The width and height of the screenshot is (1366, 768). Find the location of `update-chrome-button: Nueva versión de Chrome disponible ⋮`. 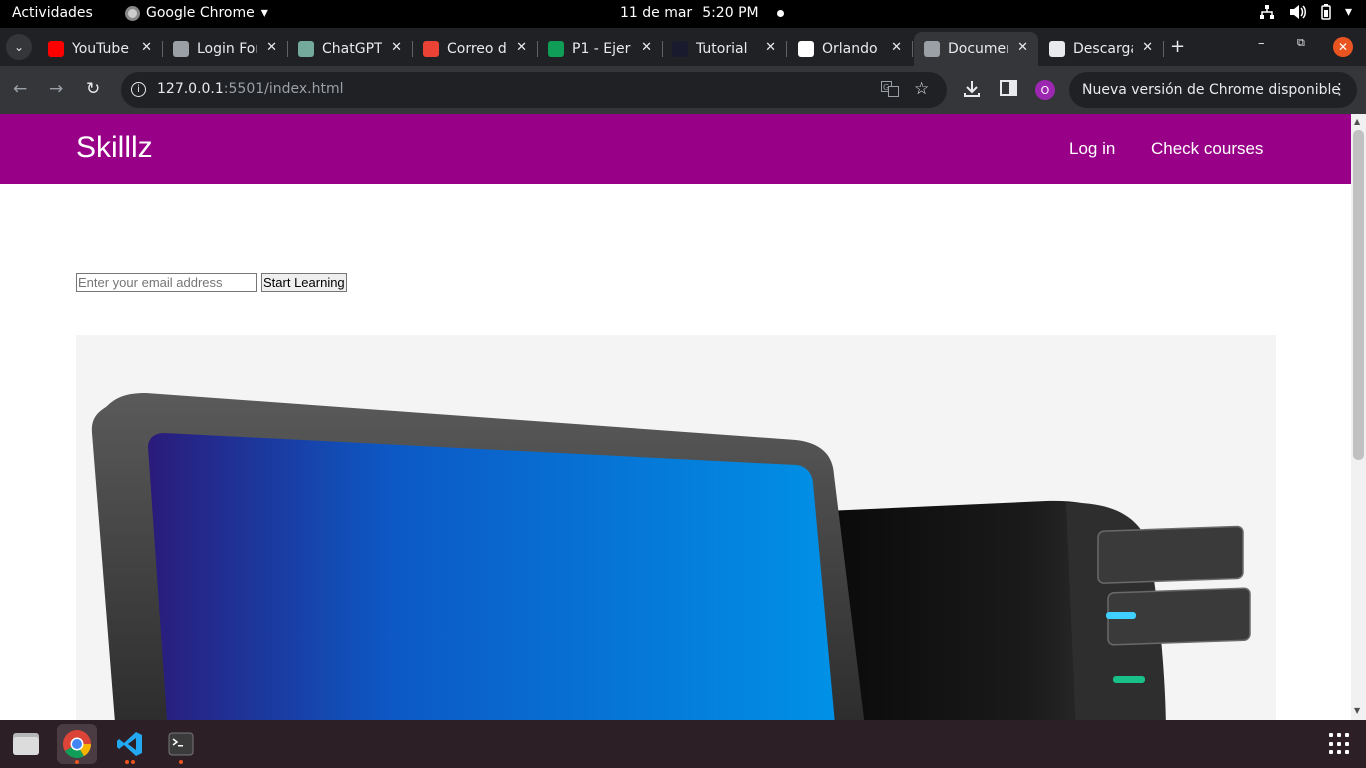

update-chrome-button: Nueva versión de Chrome disponible ⋮ is located at coordinates (1213, 90).